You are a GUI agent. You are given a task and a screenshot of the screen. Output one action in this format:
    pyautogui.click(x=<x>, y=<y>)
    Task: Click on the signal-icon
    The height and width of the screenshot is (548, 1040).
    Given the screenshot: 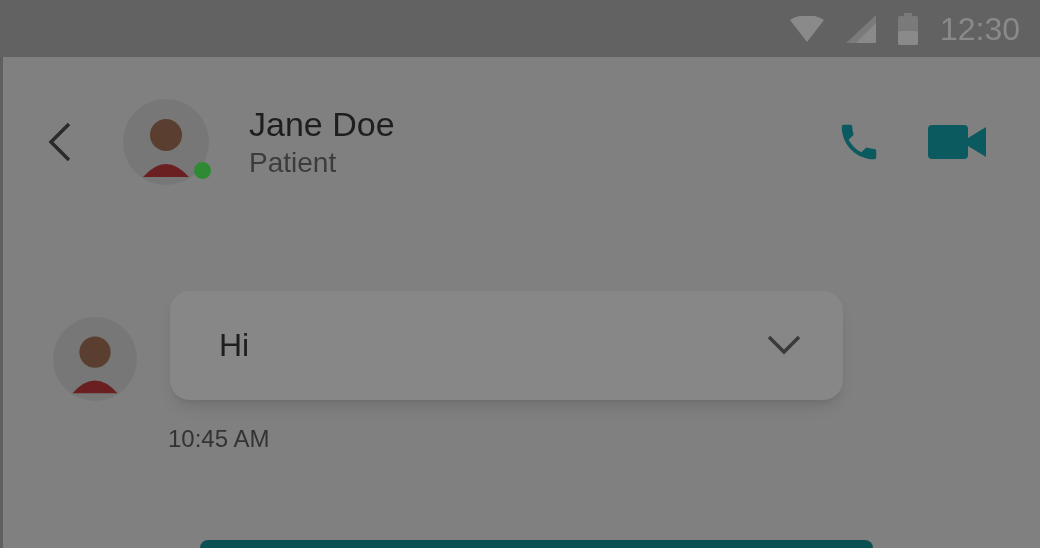 What is the action you would take?
    pyautogui.click(x=860, y=28)
    